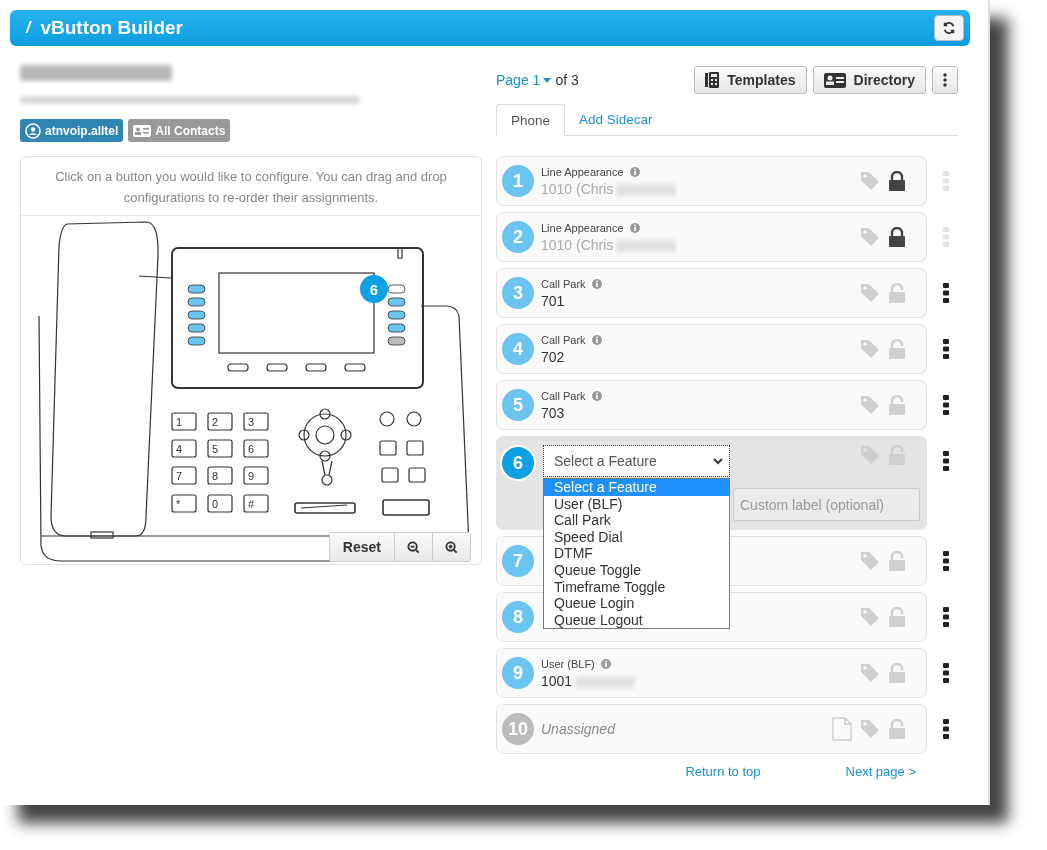 The height and width of the screenshot is (850, 1047). Describe the element at coordinates (518, 293) in the screenshot. I see `button-number: 3` at that location.